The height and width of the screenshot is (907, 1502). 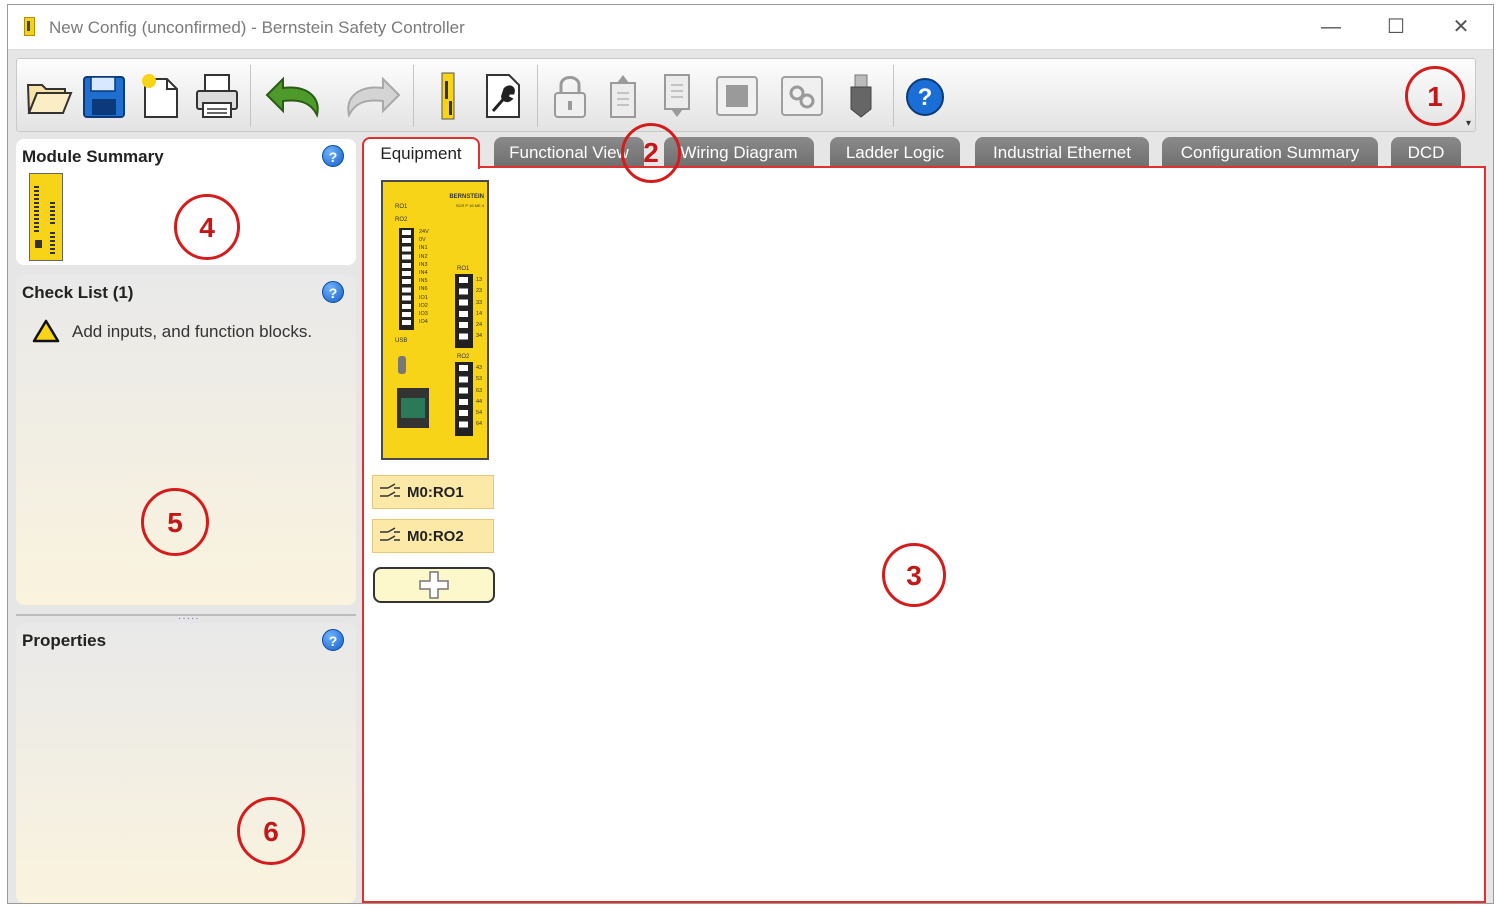 What do you see at coordinates (738, 96) in the screenshot?
I see `chip-icon` at bounding box center [738, 96].